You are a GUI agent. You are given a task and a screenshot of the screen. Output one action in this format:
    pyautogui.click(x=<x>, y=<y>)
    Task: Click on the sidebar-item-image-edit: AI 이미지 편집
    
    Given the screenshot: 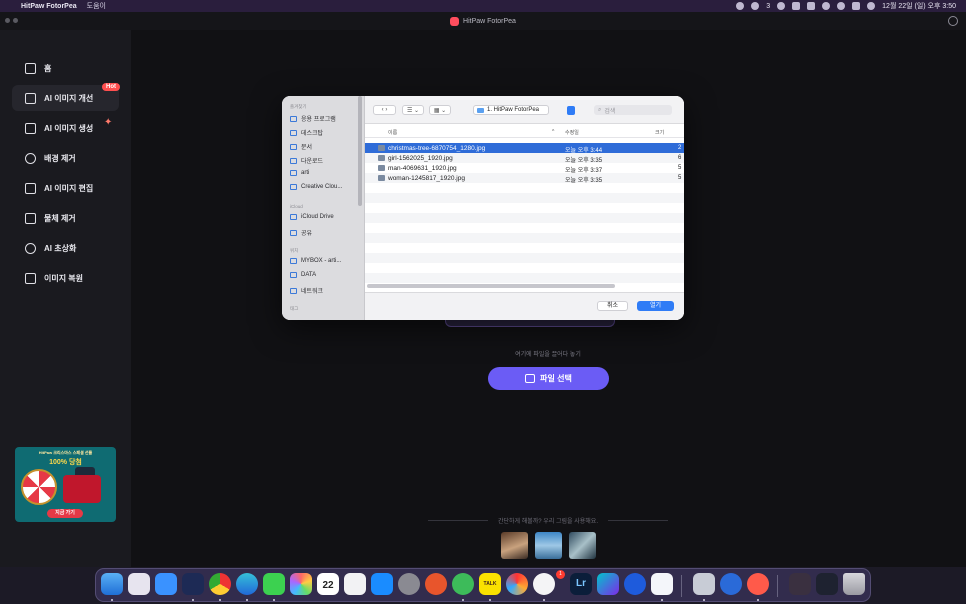 What is the action you would take?
    pyautogui.click(x=65, y=188)
    